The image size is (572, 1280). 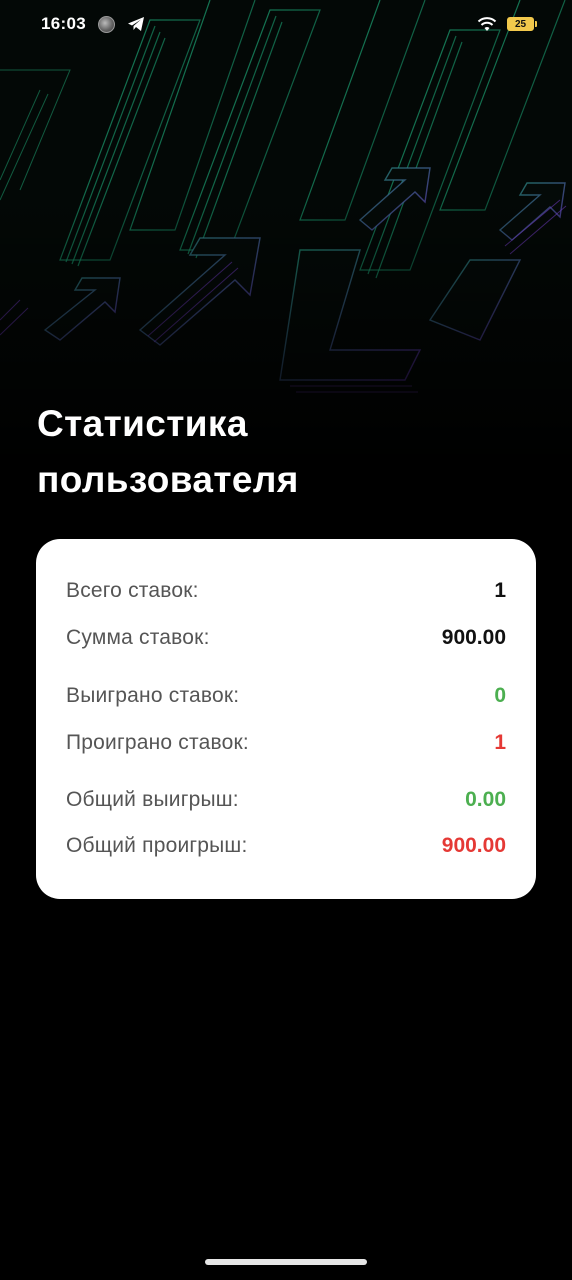 What do you see at coordinates (93, 24) in the screenshot?
I see `status-left: 16:03` at bounding box center [93, 24].